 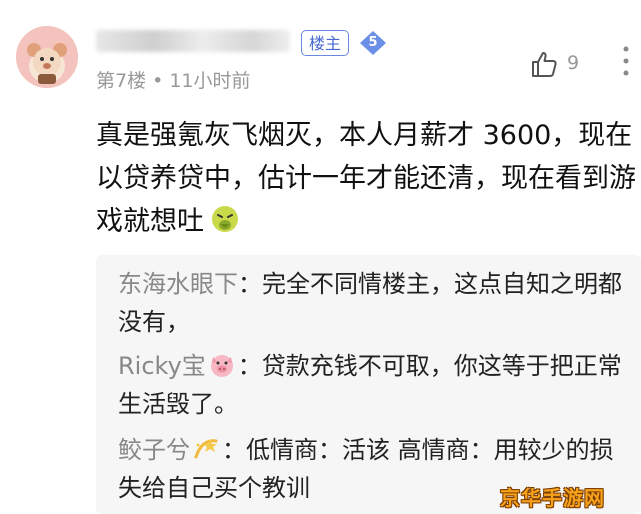 I want to click on dizzy-icon, so click(x=206, y=449).